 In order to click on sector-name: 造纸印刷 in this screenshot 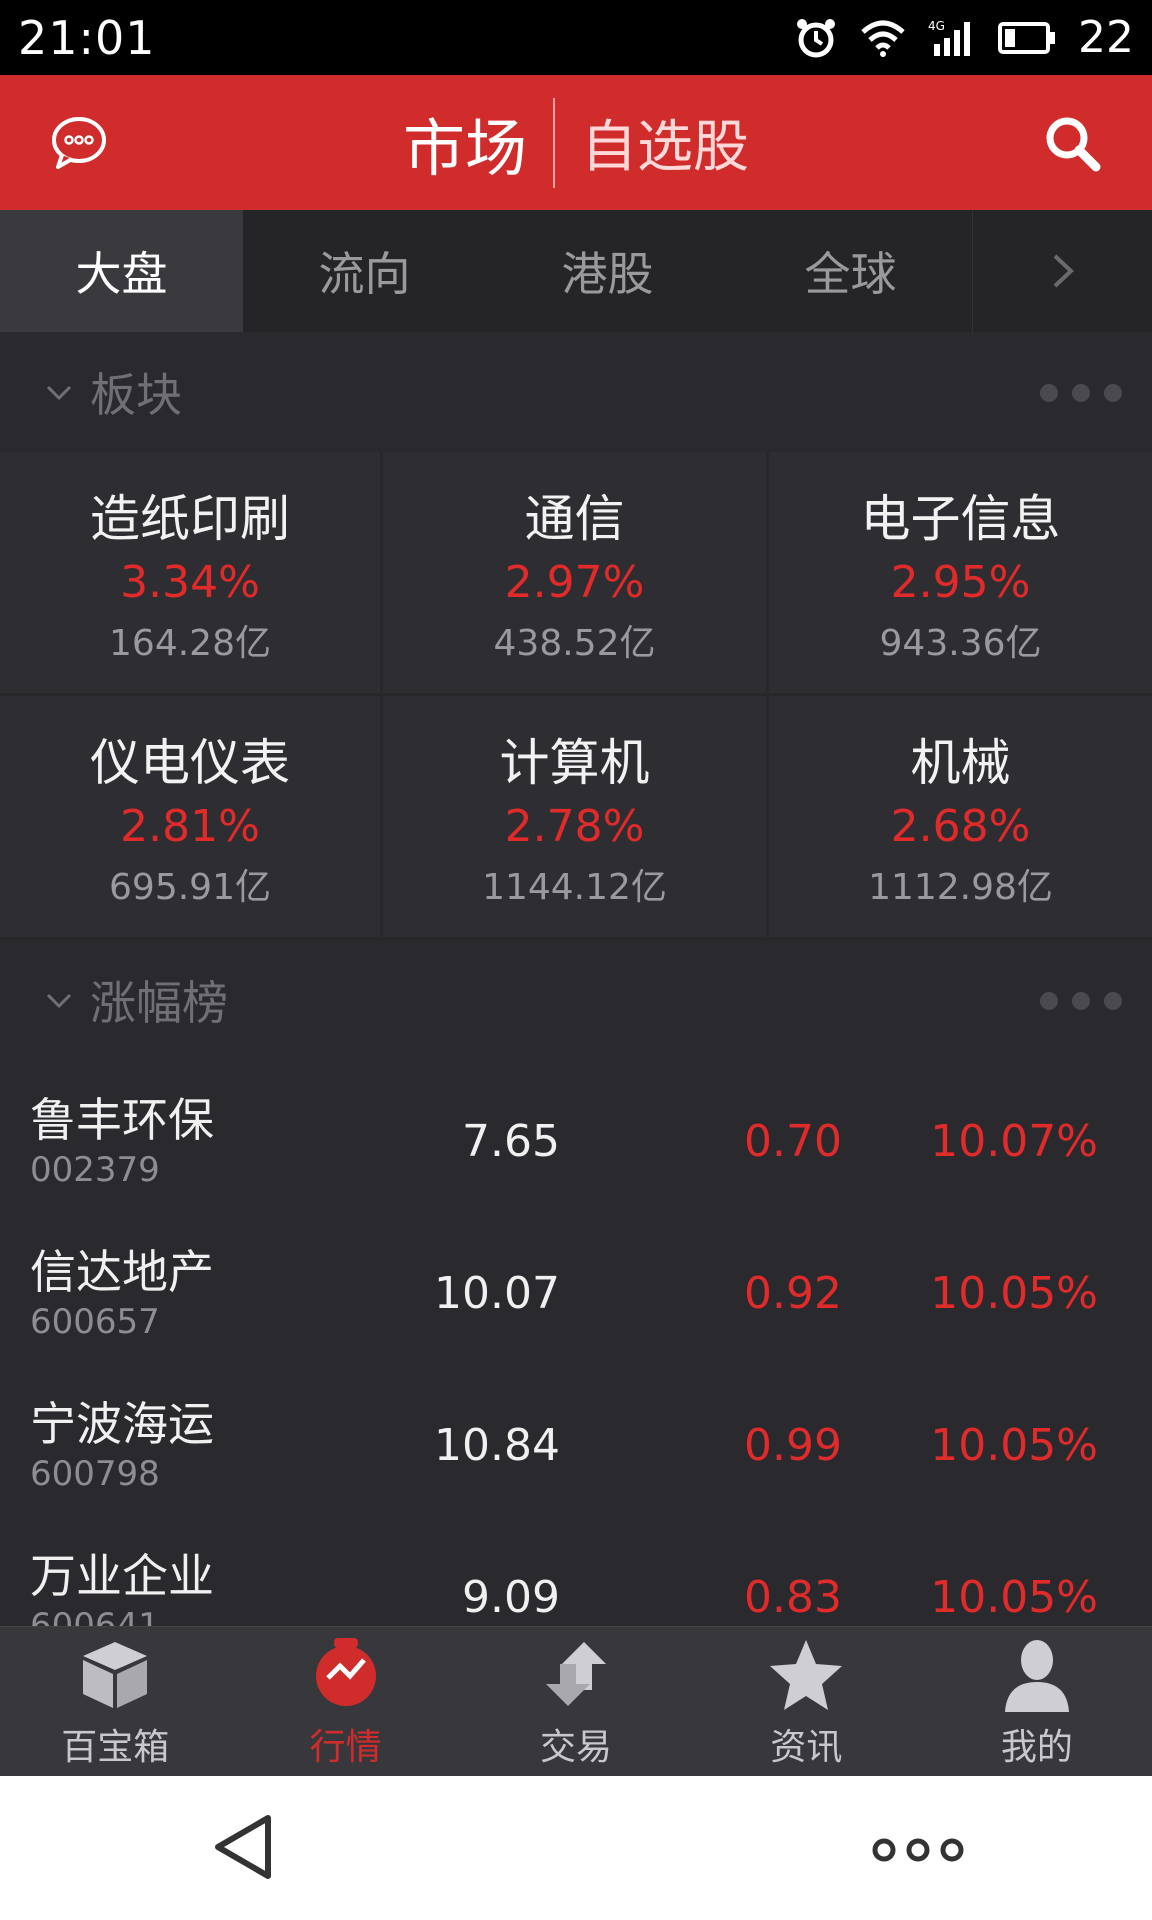, I will do `click(190, 519)`.